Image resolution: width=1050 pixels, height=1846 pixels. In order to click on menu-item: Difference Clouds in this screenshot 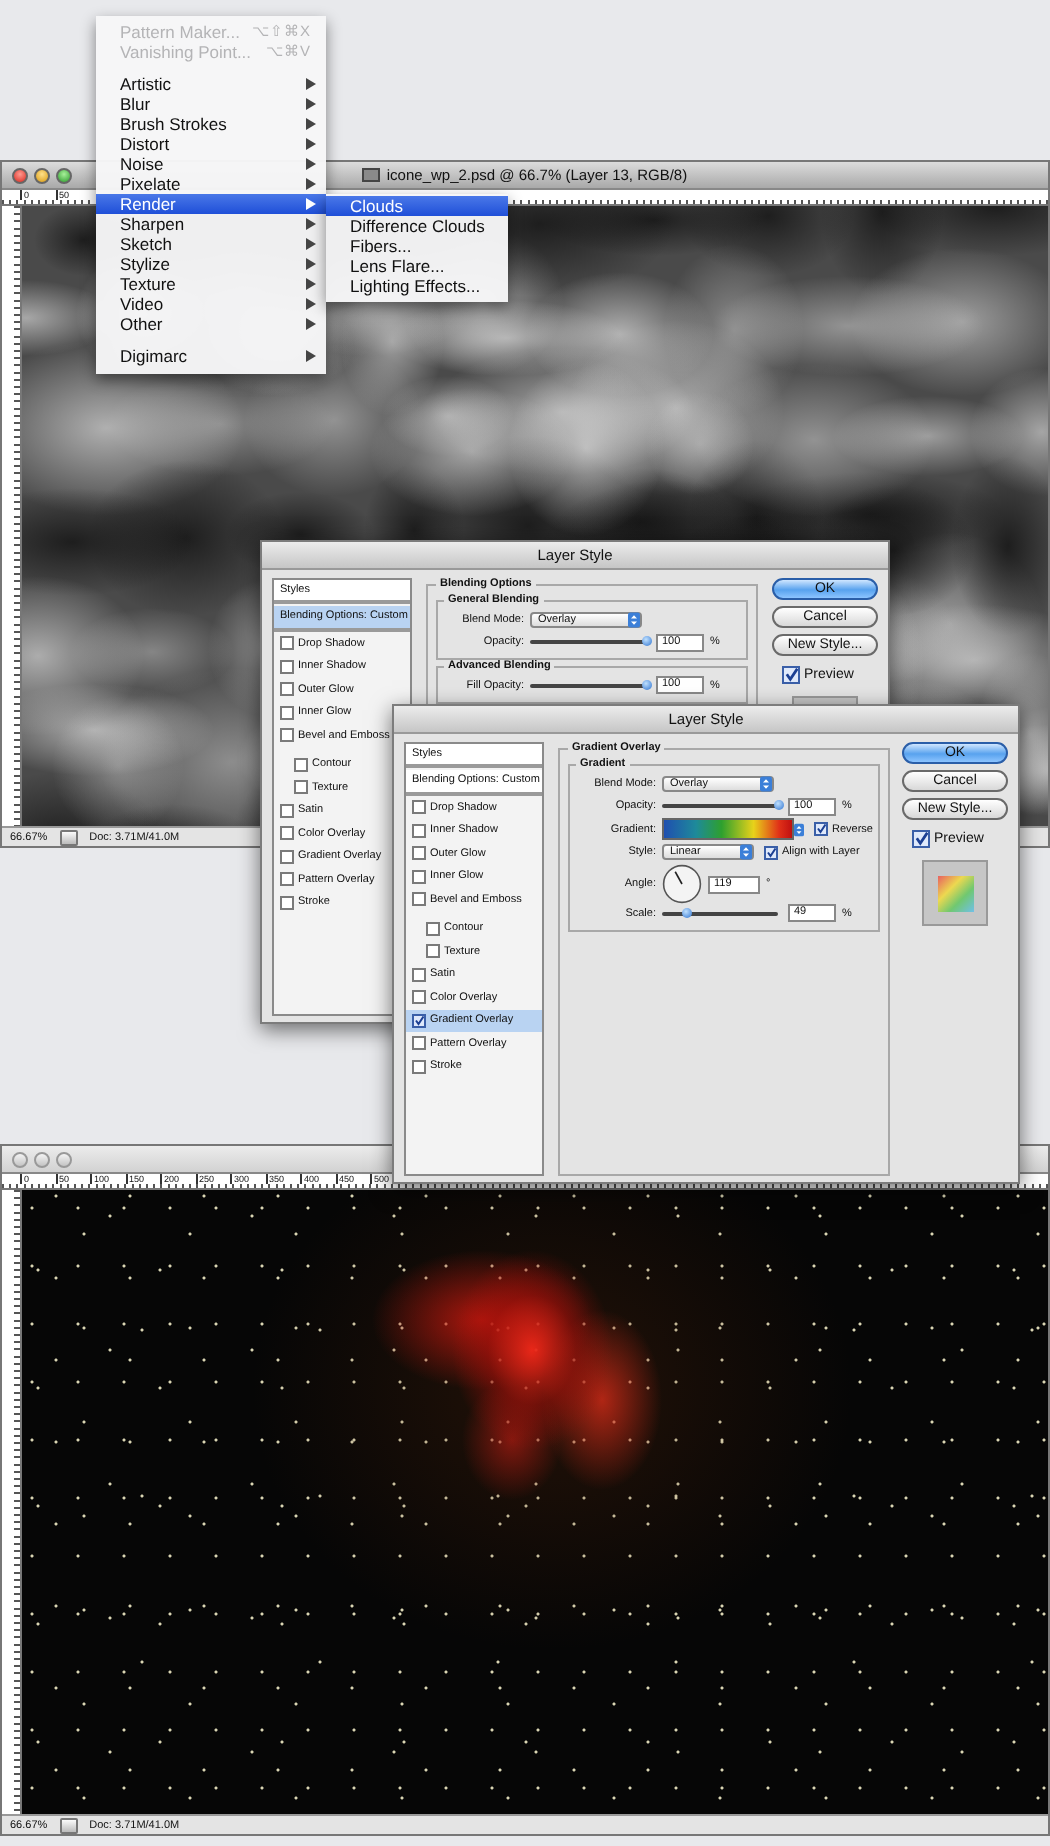, I will do `click(417, 226)`.